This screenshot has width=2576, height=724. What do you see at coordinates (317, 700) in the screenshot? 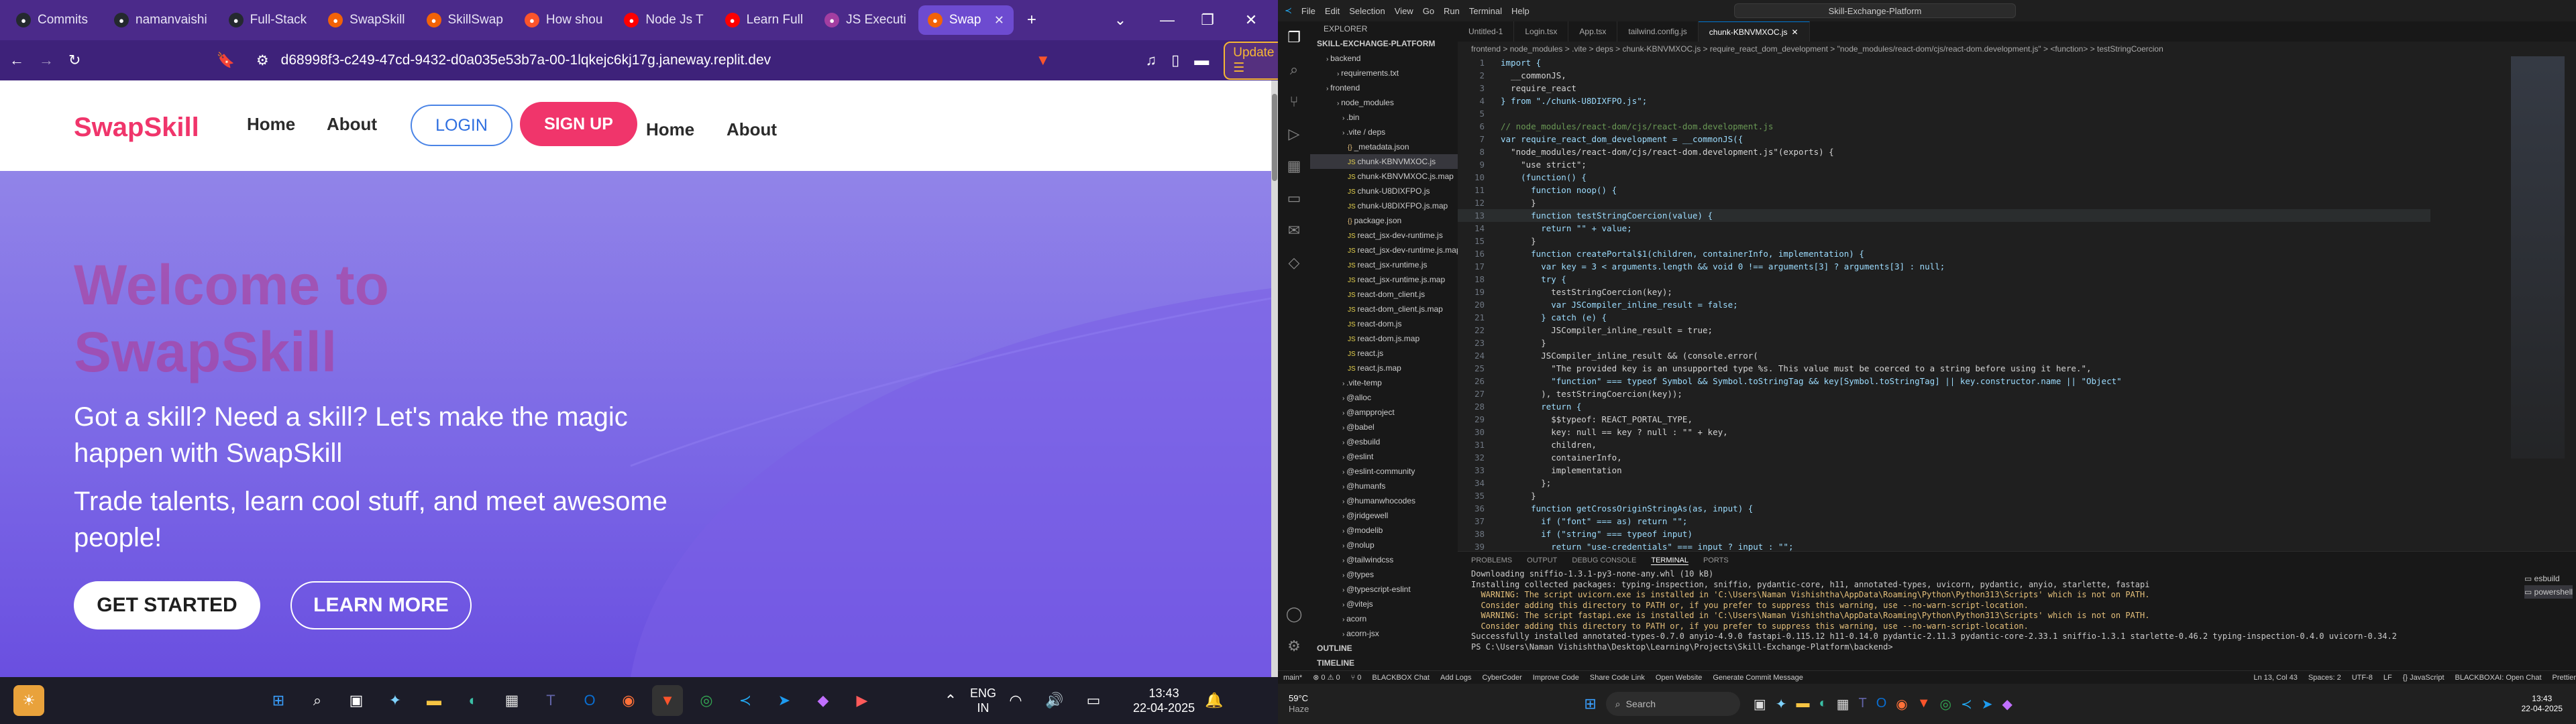
I see `search-icon: ⌕` at bounding box center [317, 700].